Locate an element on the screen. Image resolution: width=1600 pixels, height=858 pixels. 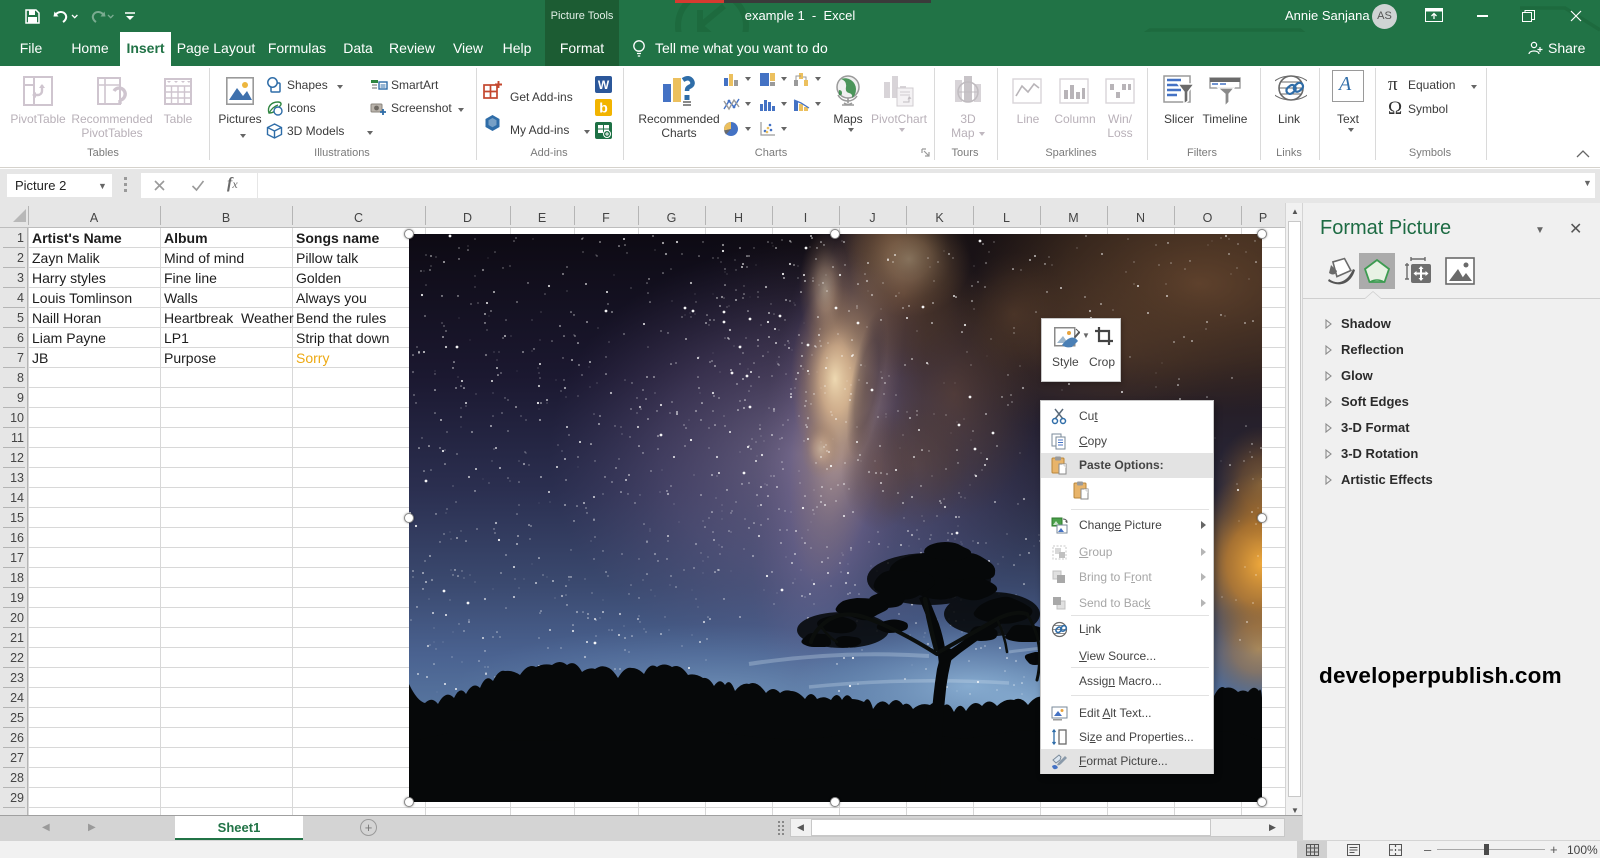
svg-text: W is located at coordinates (604, 85).